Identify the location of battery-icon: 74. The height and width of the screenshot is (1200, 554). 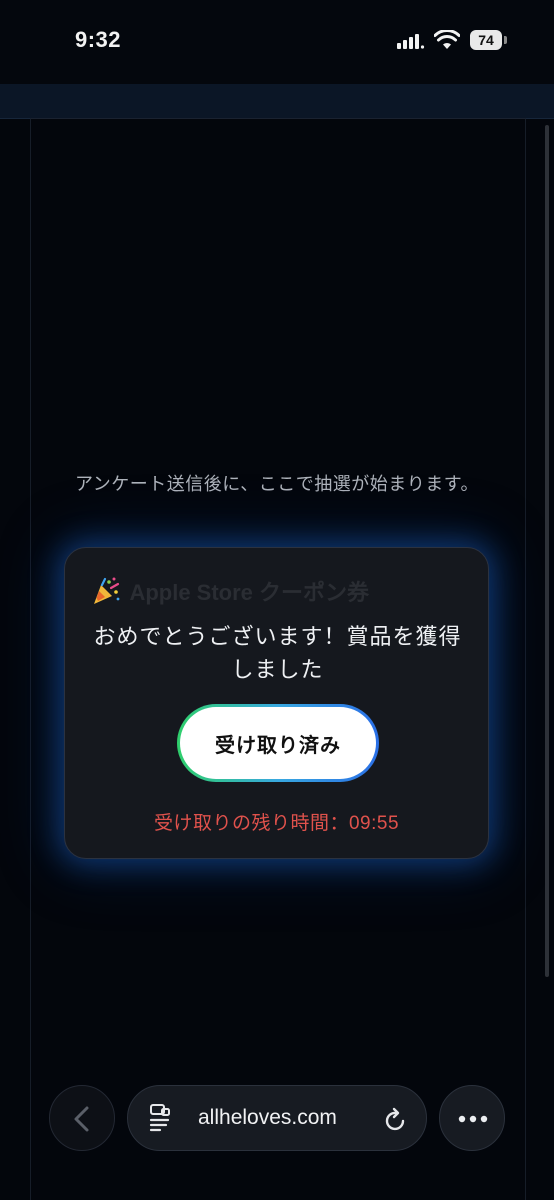
(489, 40).